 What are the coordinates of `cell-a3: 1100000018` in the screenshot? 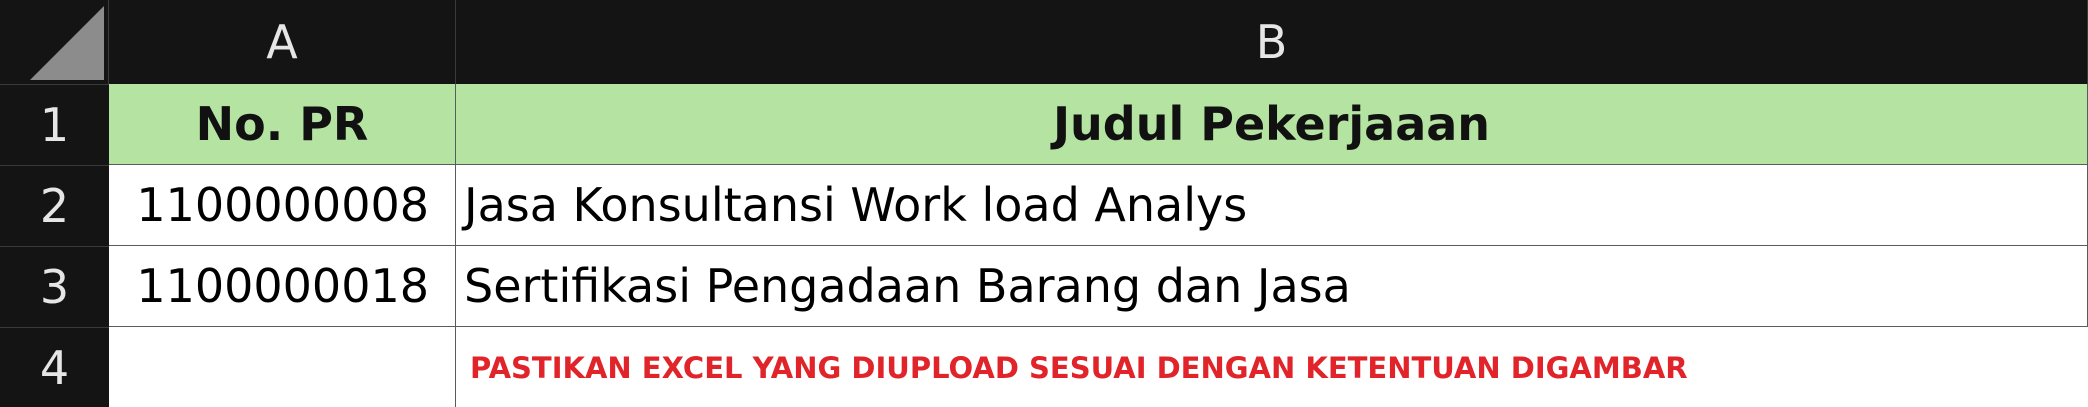 It's located at (282, 286).